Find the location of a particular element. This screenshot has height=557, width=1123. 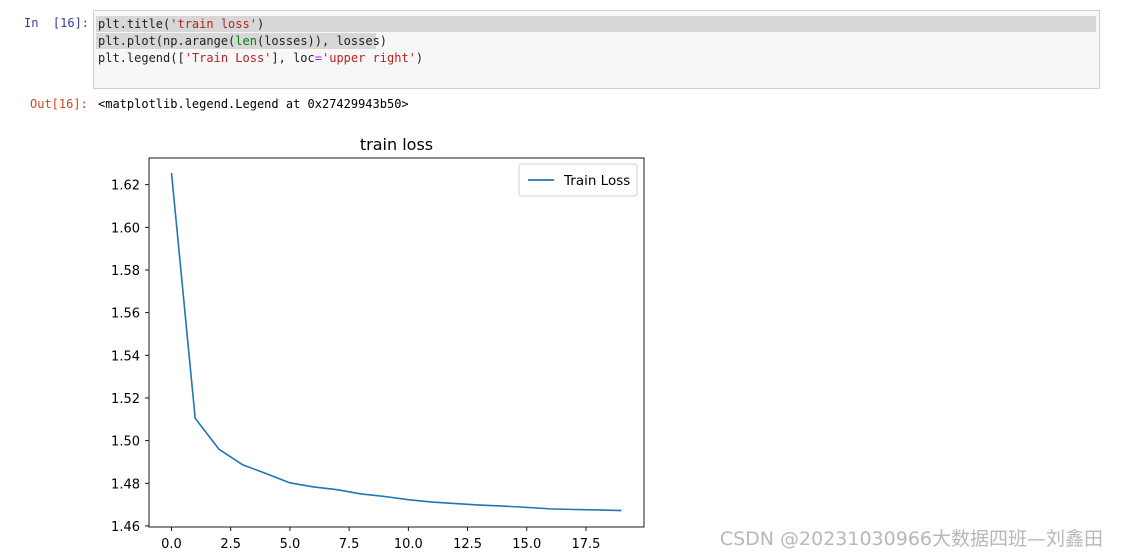

code-line: plt.title('train loss') is located at coordinates (181, 24).